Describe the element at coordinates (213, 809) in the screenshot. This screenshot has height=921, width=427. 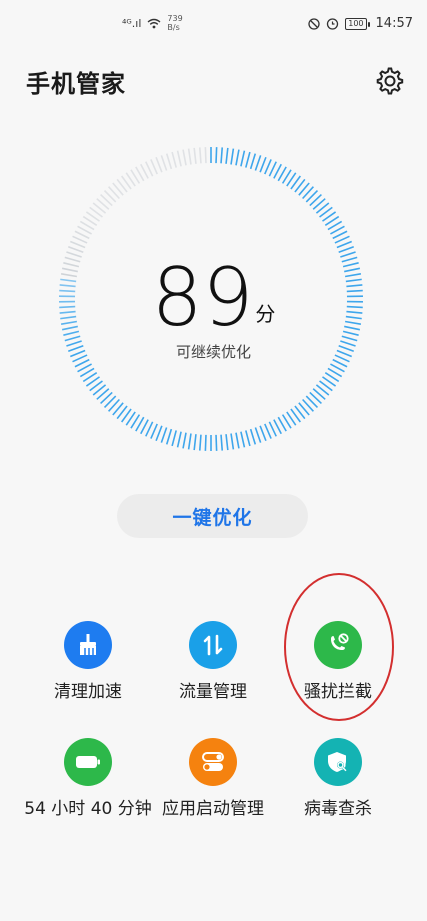
I see `tool-label: 应用启动管理` at that location.